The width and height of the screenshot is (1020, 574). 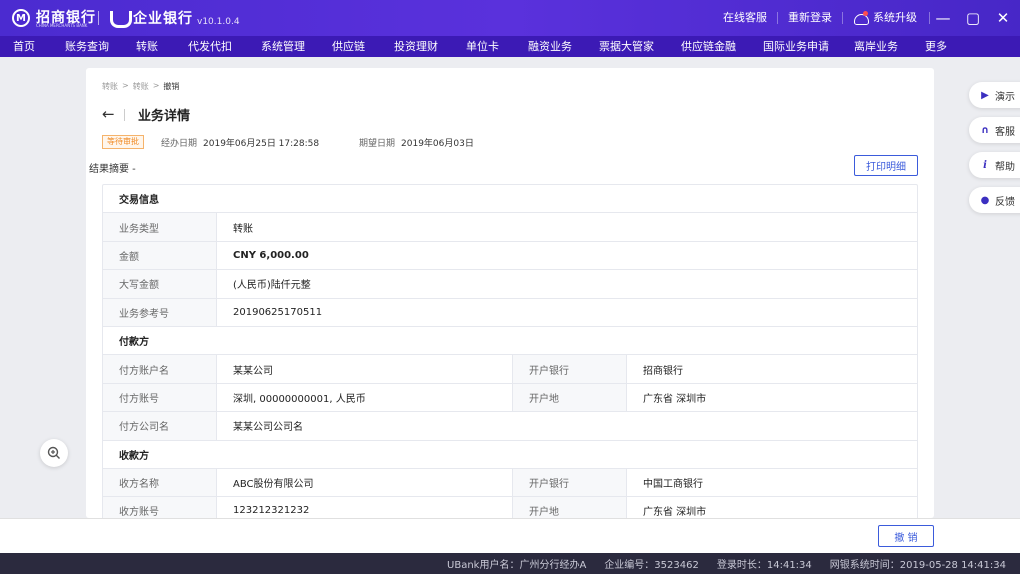 What do you see at coordinates (1003, 18) in the screenshot?
I see `close-button: ✕` at bounding box center [1003, 18].